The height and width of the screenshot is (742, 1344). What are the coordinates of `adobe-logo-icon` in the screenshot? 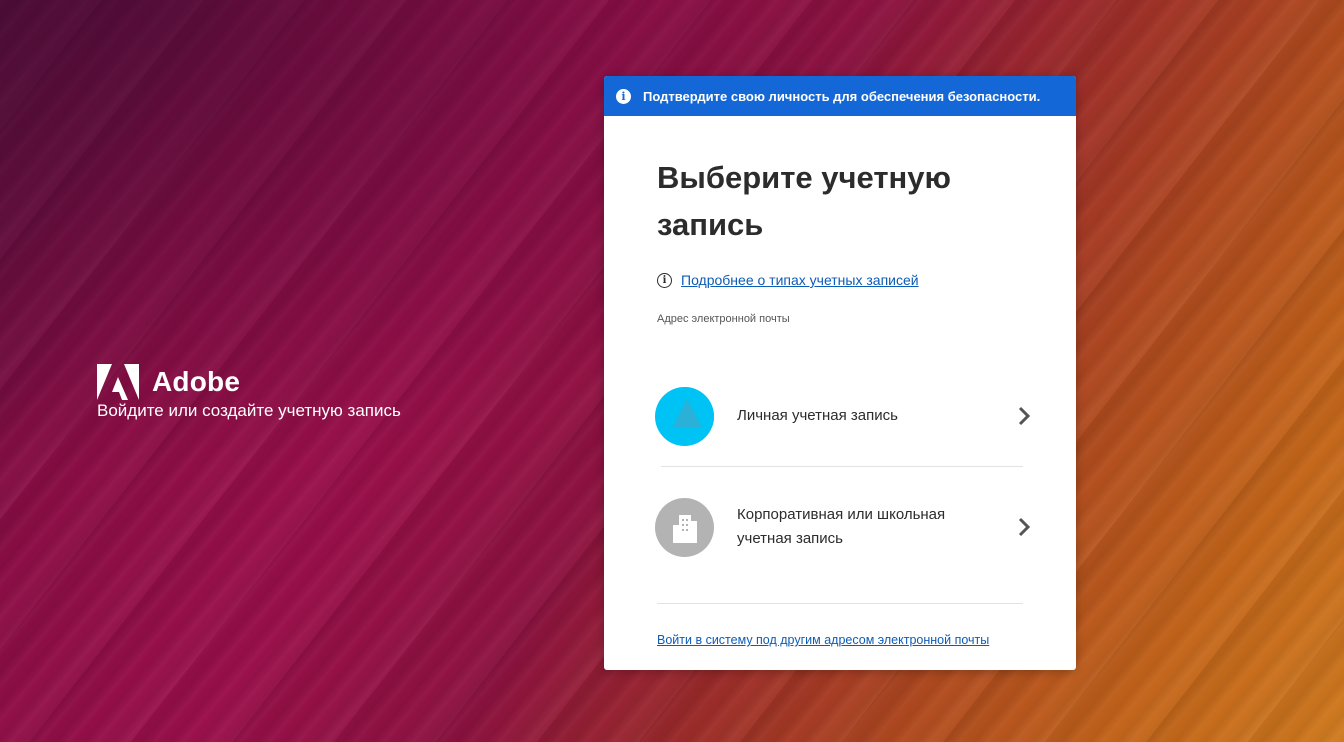 It's located at (118, 382).